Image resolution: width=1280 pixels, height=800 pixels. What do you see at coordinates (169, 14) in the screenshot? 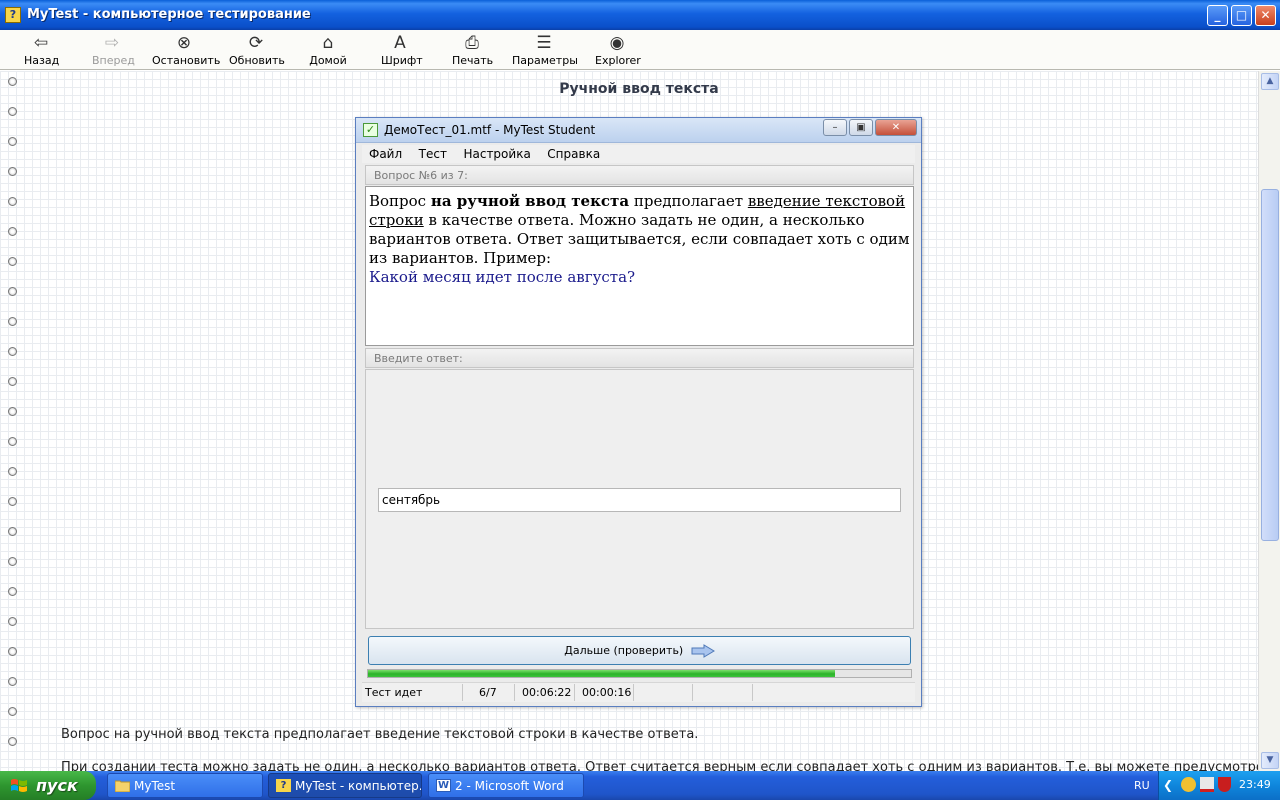
I see `window-title: MyTest - компьютерное тестирование` at bounding box center [169, 14].